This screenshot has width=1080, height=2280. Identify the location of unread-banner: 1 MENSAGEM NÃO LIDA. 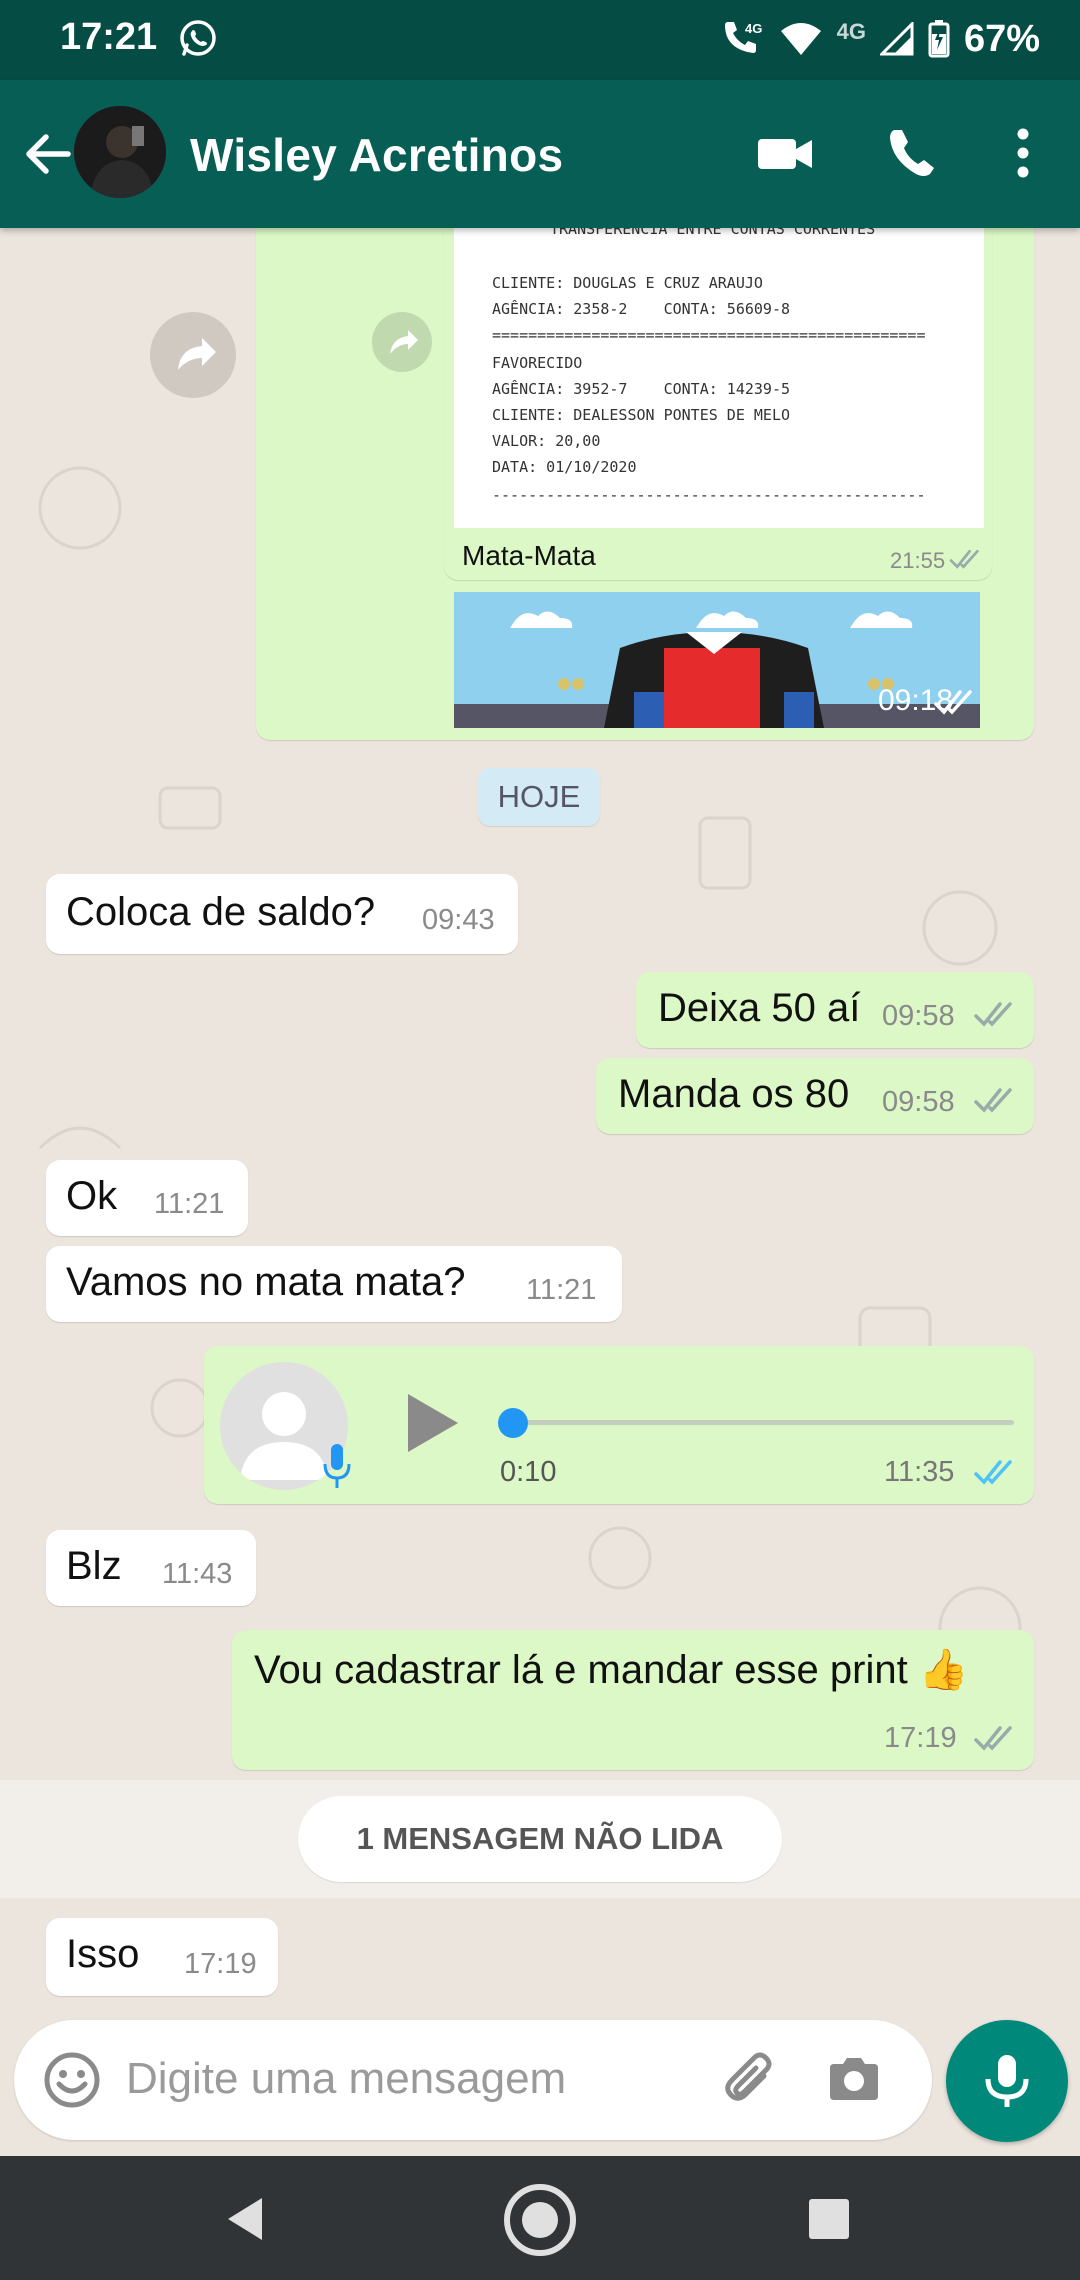
(540, 1839).